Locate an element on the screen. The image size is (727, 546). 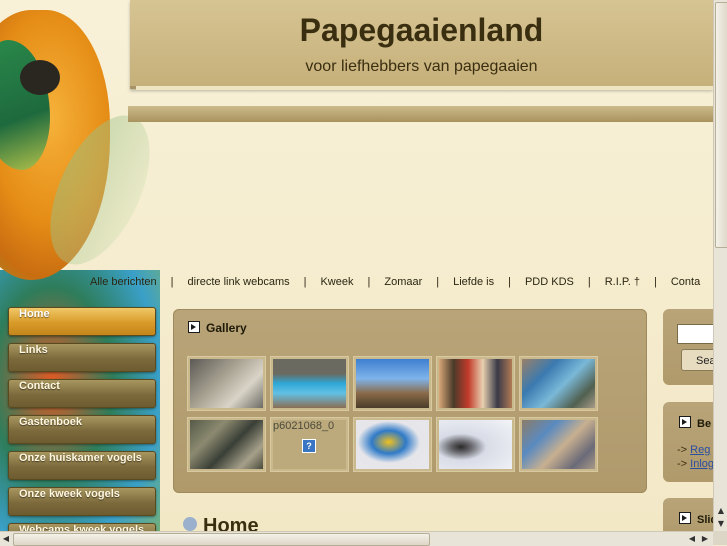
scroll-down-icon: ▼ is located at coordinates (721, 524).